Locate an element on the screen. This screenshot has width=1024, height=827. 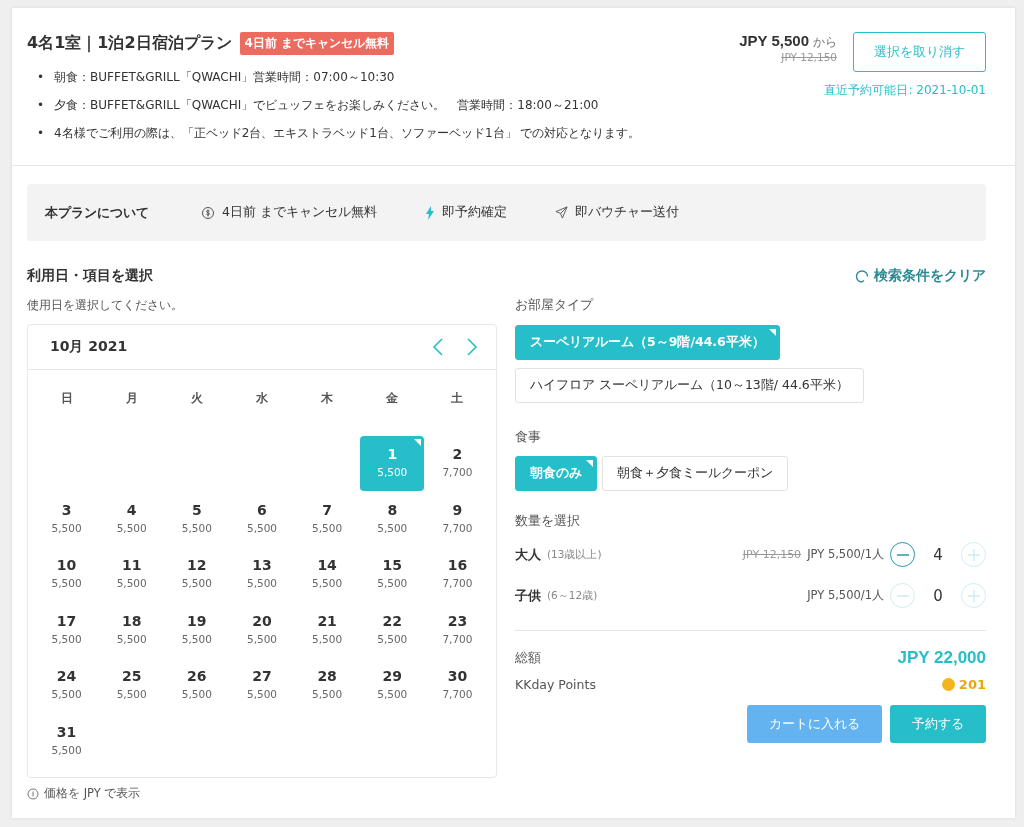
plan-title: 4名1室｜1泊2日宿泊プラン is located at coordinates (129, 43).